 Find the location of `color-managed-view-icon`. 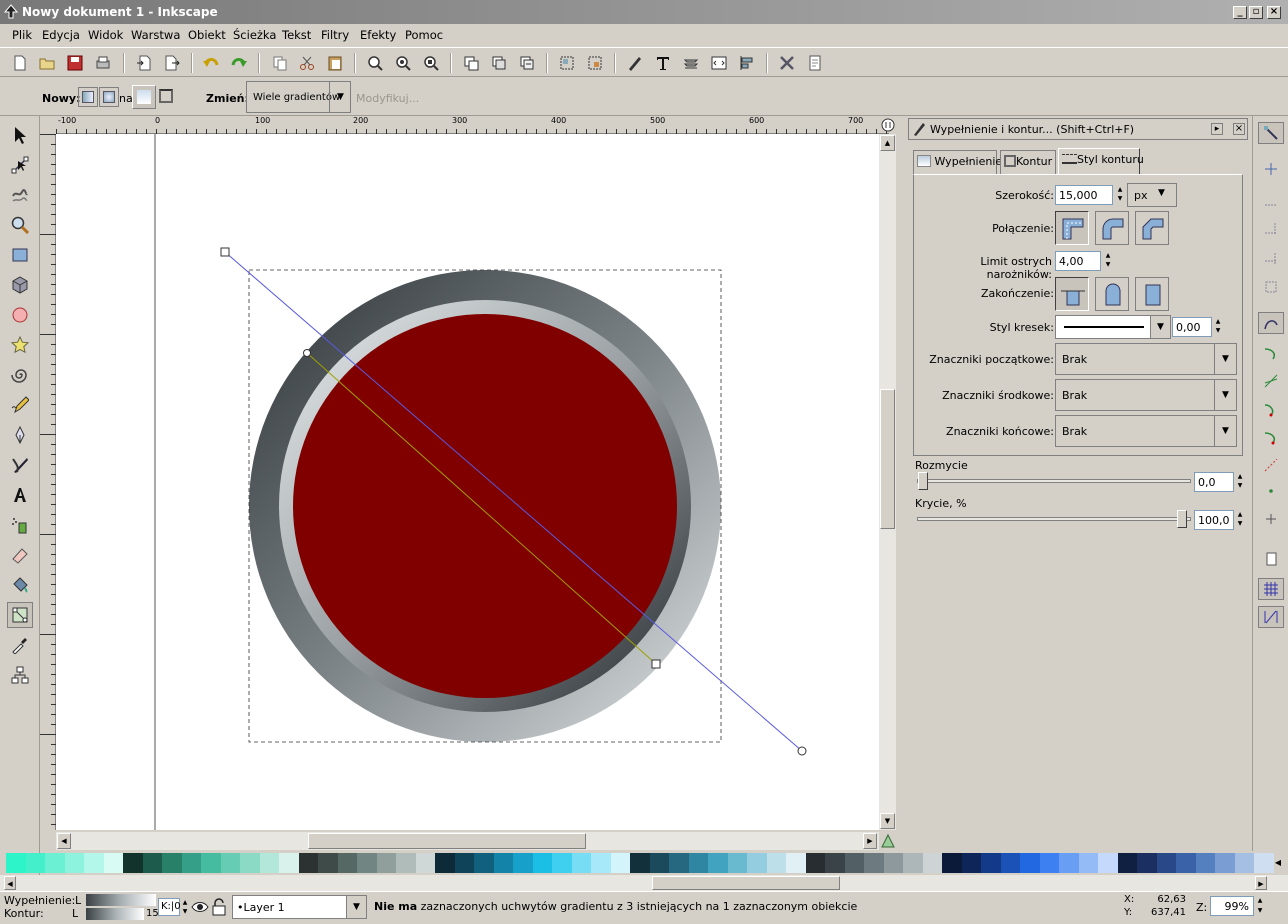

color-managed-view-icon is located at coordinates (888, 841).